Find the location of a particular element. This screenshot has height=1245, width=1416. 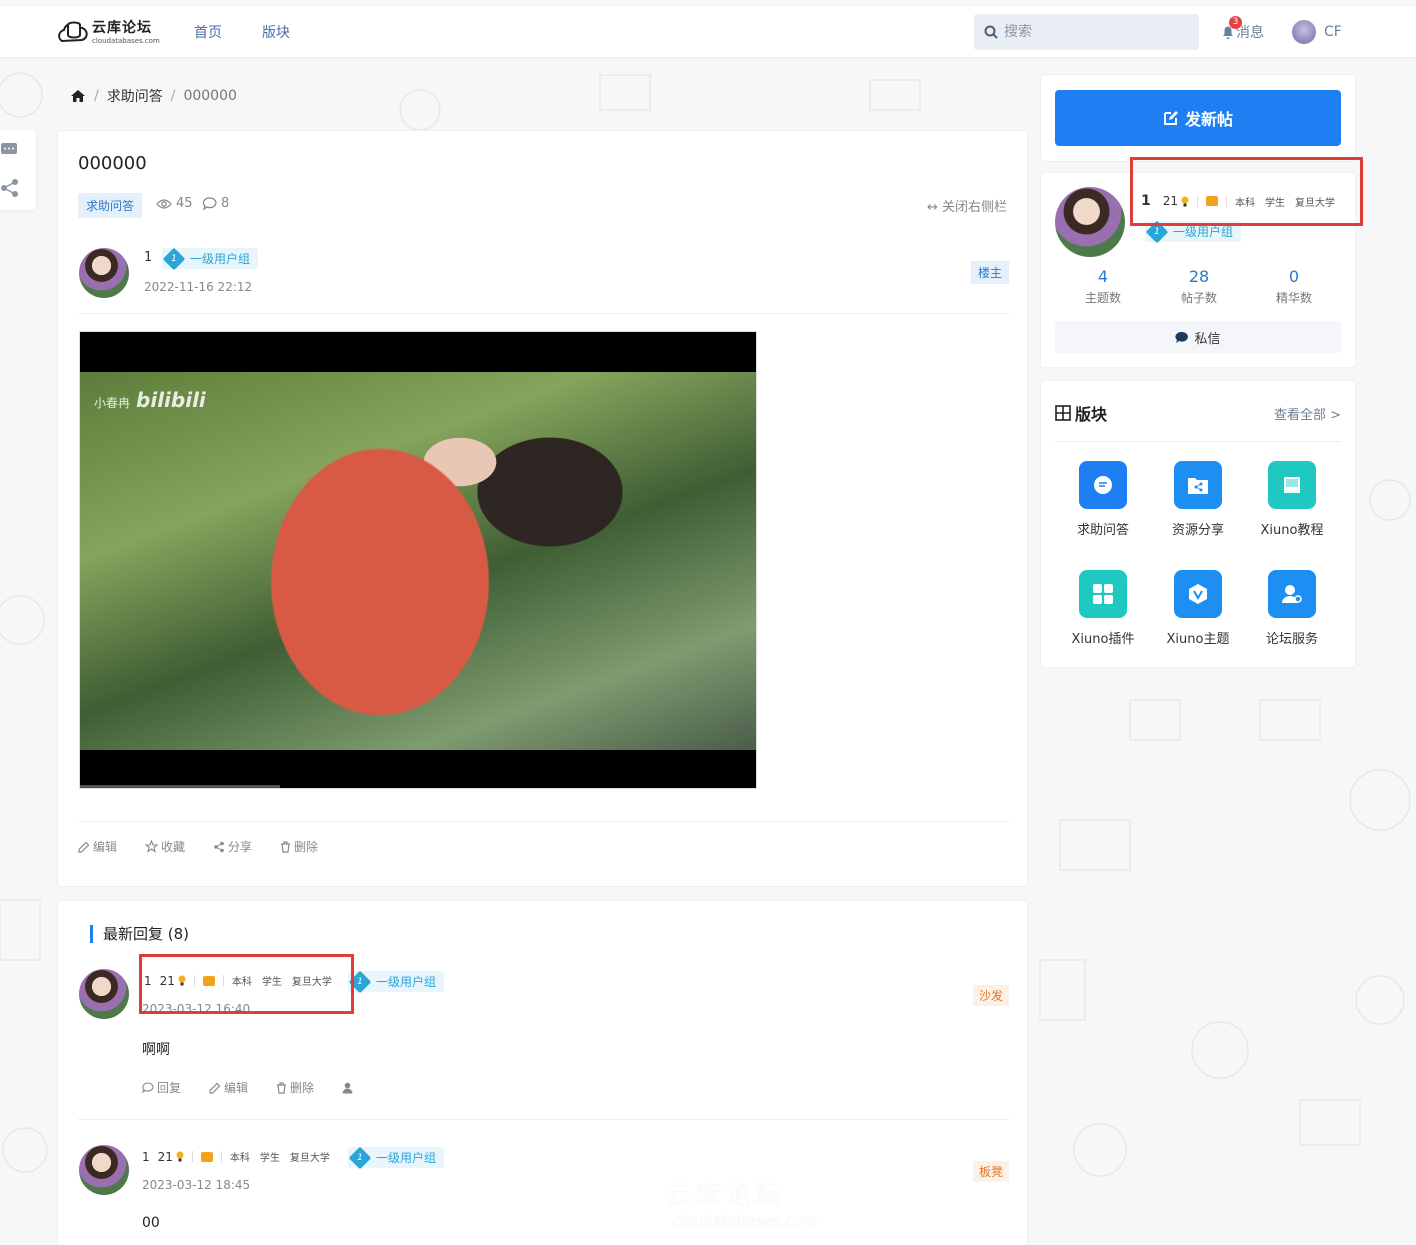

search-box is located at coordinates (1086, 32).